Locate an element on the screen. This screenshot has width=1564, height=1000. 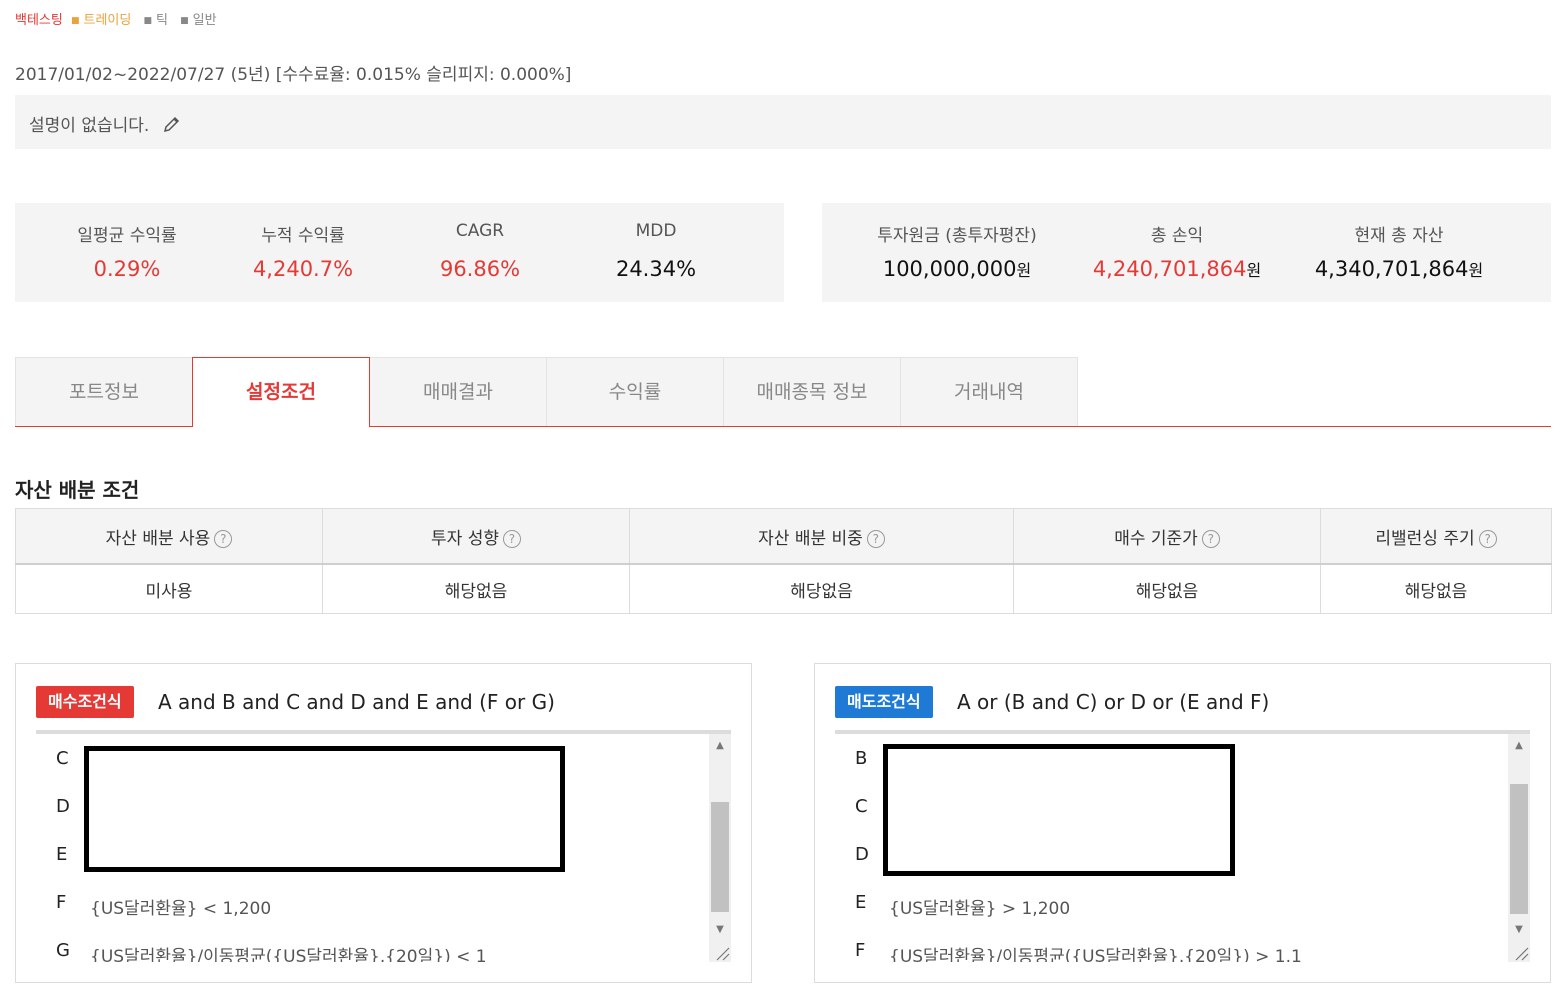
tab-trade-history: 거래내역 is located at coordinates (989, 391).